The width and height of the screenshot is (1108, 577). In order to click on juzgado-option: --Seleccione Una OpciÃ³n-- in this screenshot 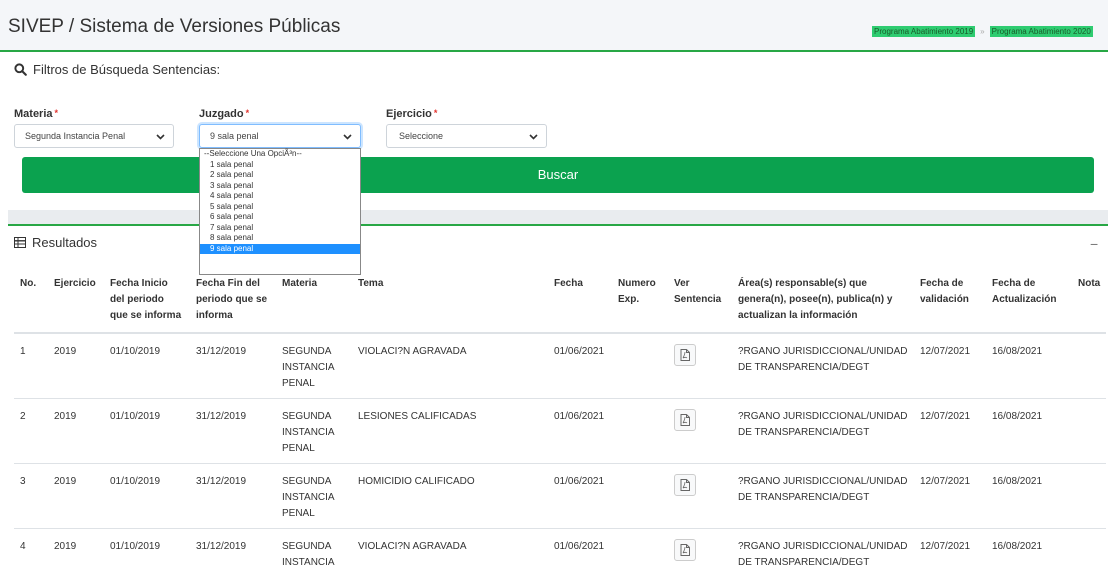, I will do `click(280, 154)`.